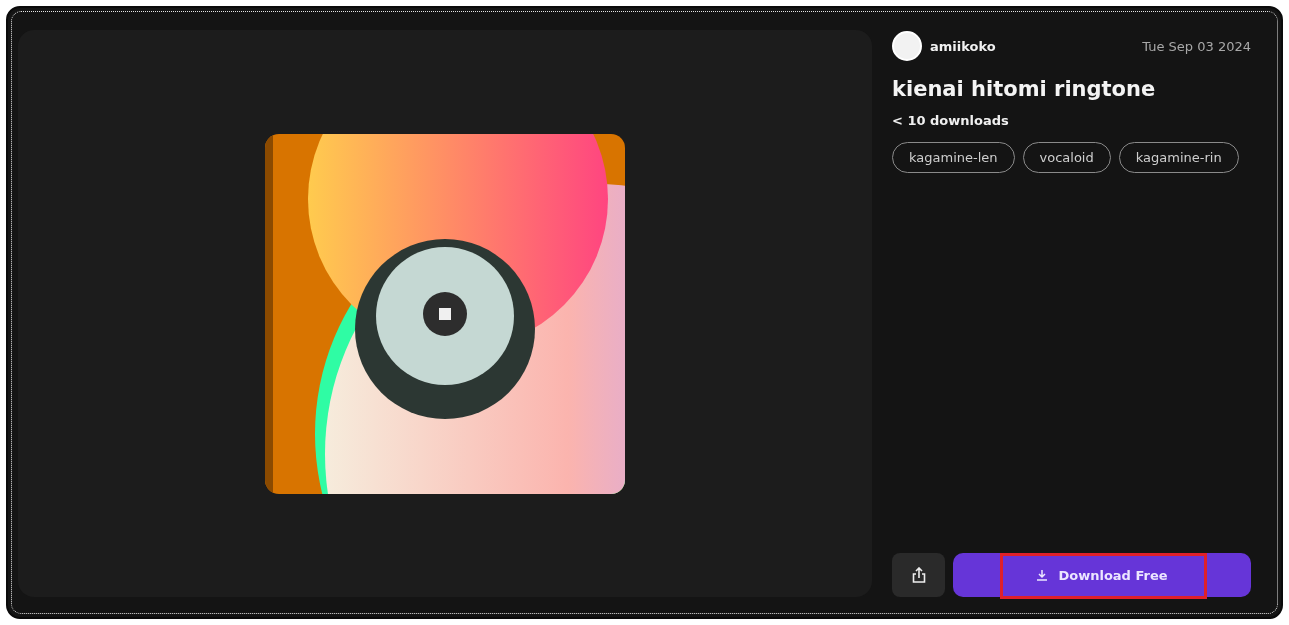 The width and height of the screenshot is (1289, 625). I want to click on download-count: < 10 downloads, so click(951, 120).